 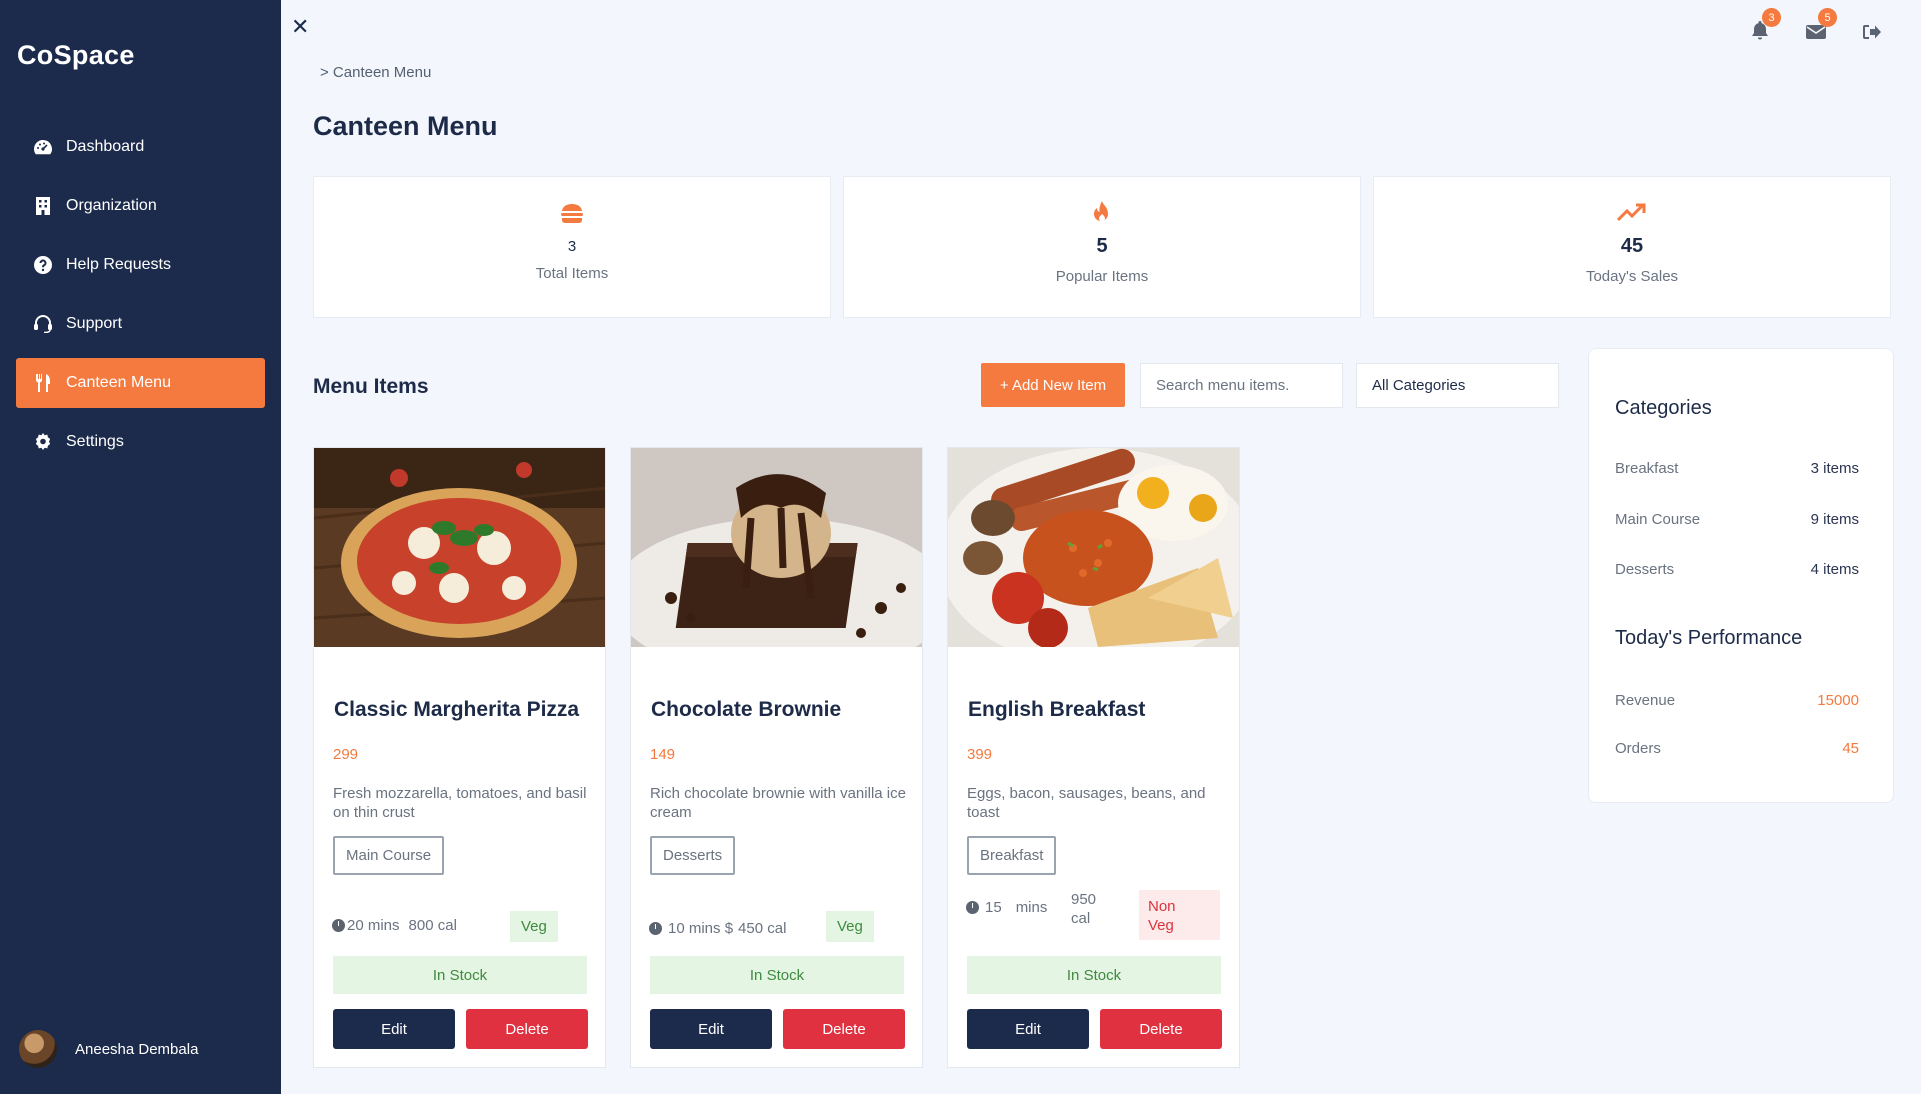 I want to click on sidebar-item-dashboard: Dashboard, so click(x=140, y=147).